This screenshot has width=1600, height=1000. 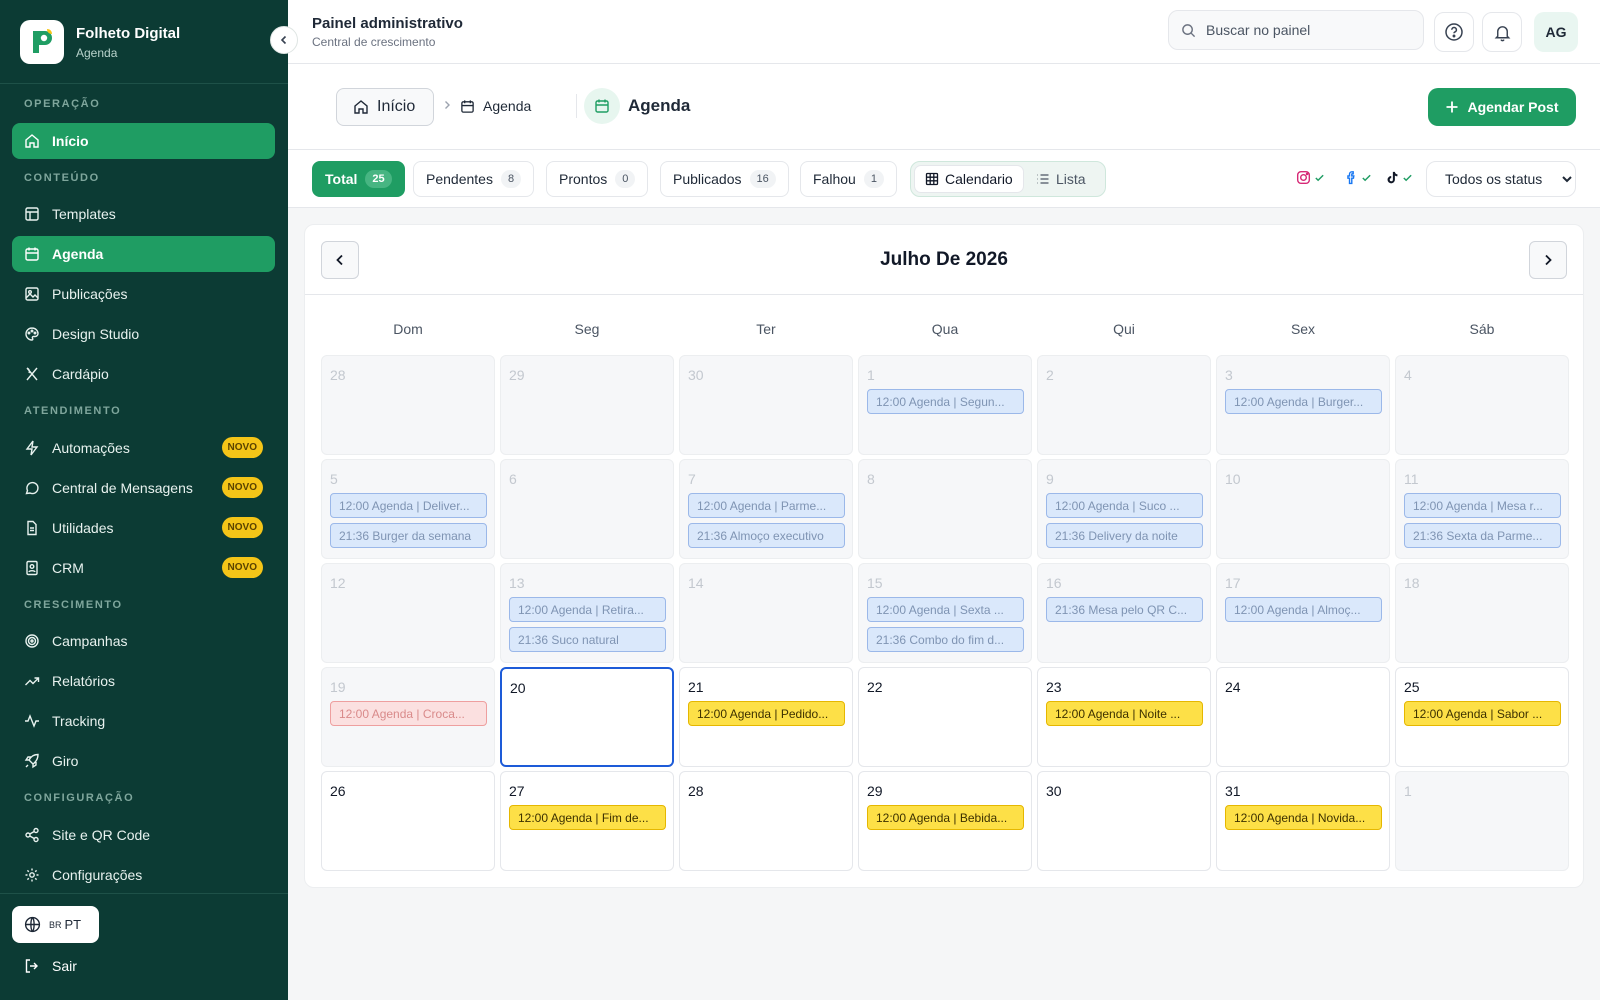 I want to click on calendar-day-cell: 6, so click(x=587, y=509).